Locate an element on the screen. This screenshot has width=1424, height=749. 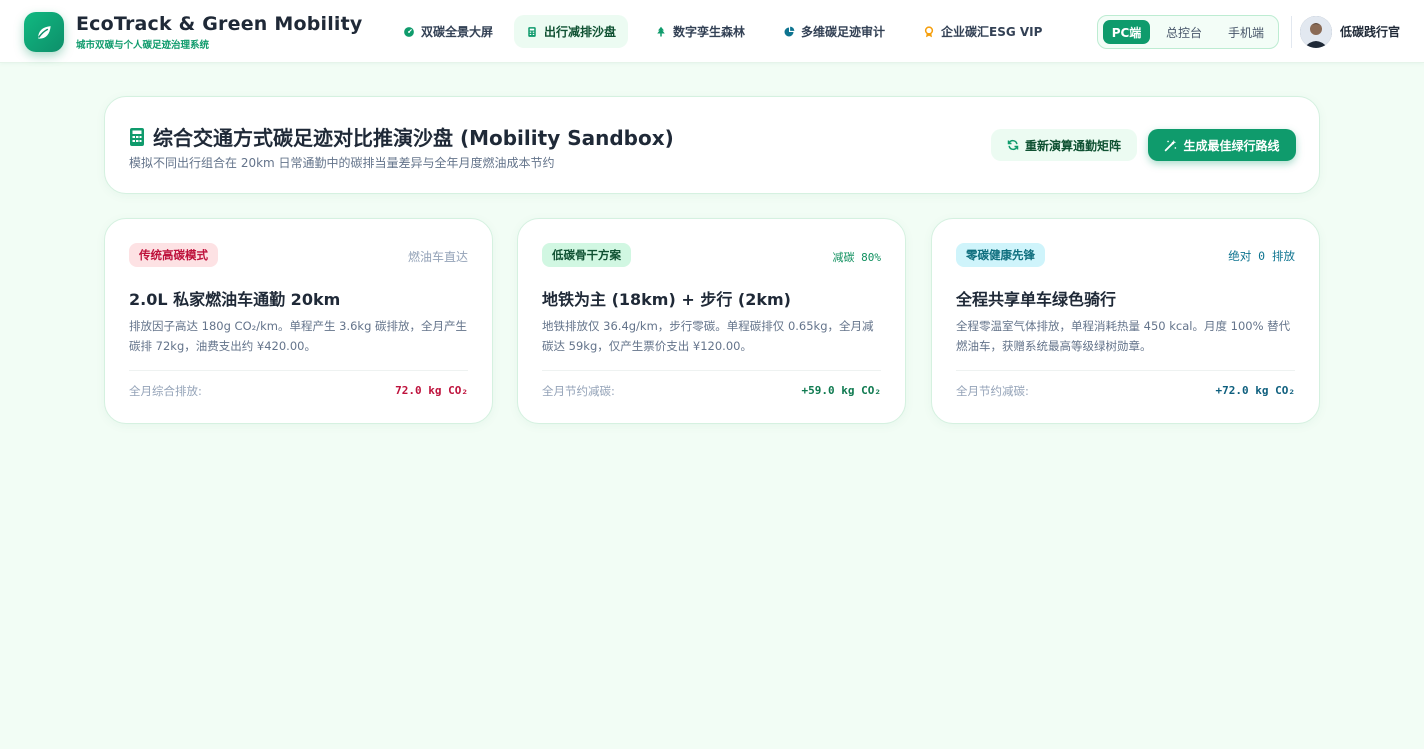
mode-tag: 减碳 80% is located at coordinates (857, 257).